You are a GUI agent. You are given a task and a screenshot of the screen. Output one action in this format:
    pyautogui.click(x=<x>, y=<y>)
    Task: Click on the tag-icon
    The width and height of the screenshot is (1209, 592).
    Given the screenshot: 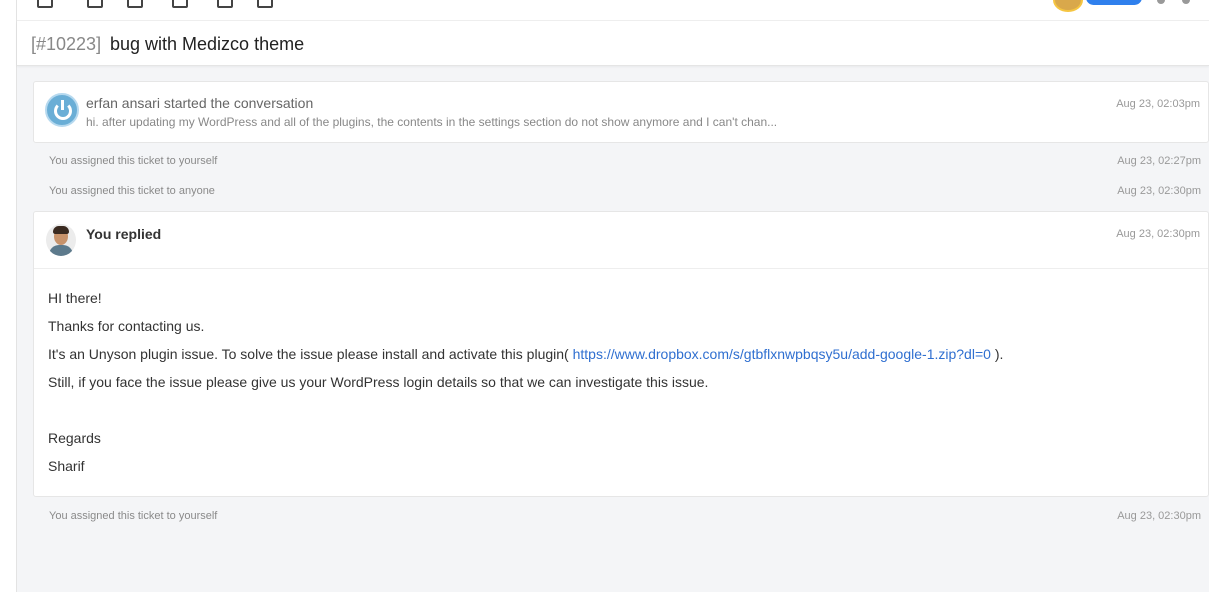 What is the action you would take?
    pyautogui.click(x=95, y=4)
    